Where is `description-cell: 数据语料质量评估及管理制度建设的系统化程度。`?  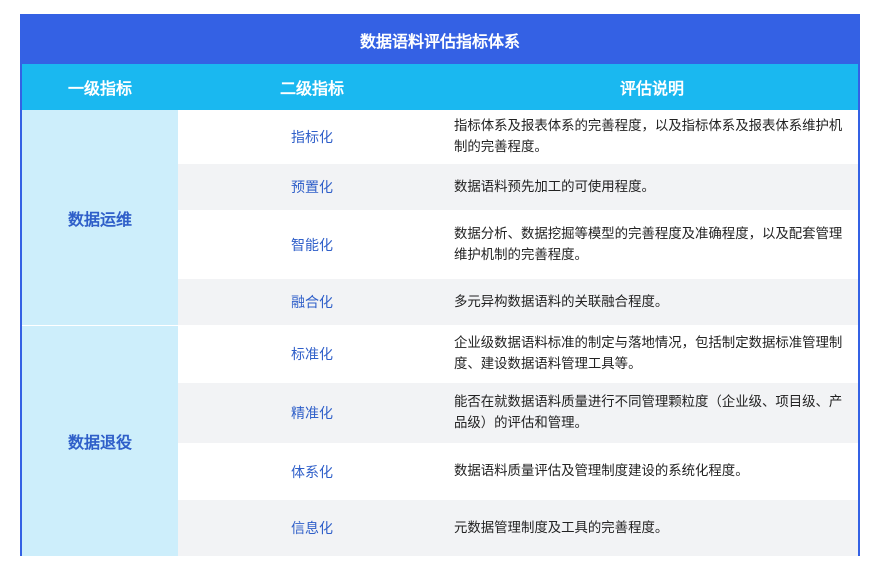
description-cell: 数据语料质量评估及管理制度建设的系统化程度。 is located at coordinates (650, 471).